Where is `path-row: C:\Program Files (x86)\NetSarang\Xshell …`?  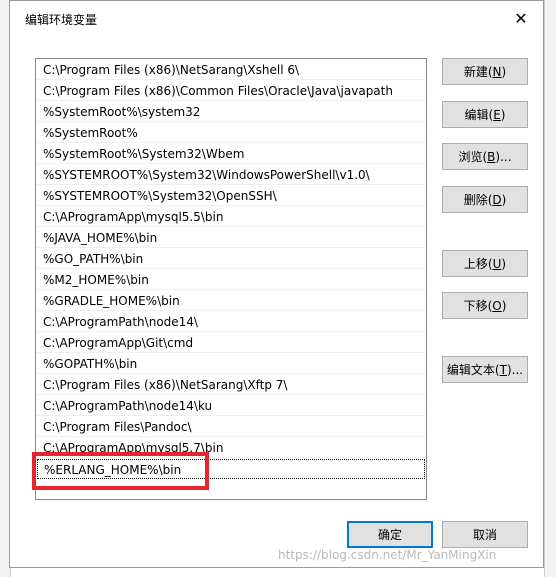 path-row: C:\Program Files (x86)\NetSarang\Xshell … is located at coordinates (231, 70).